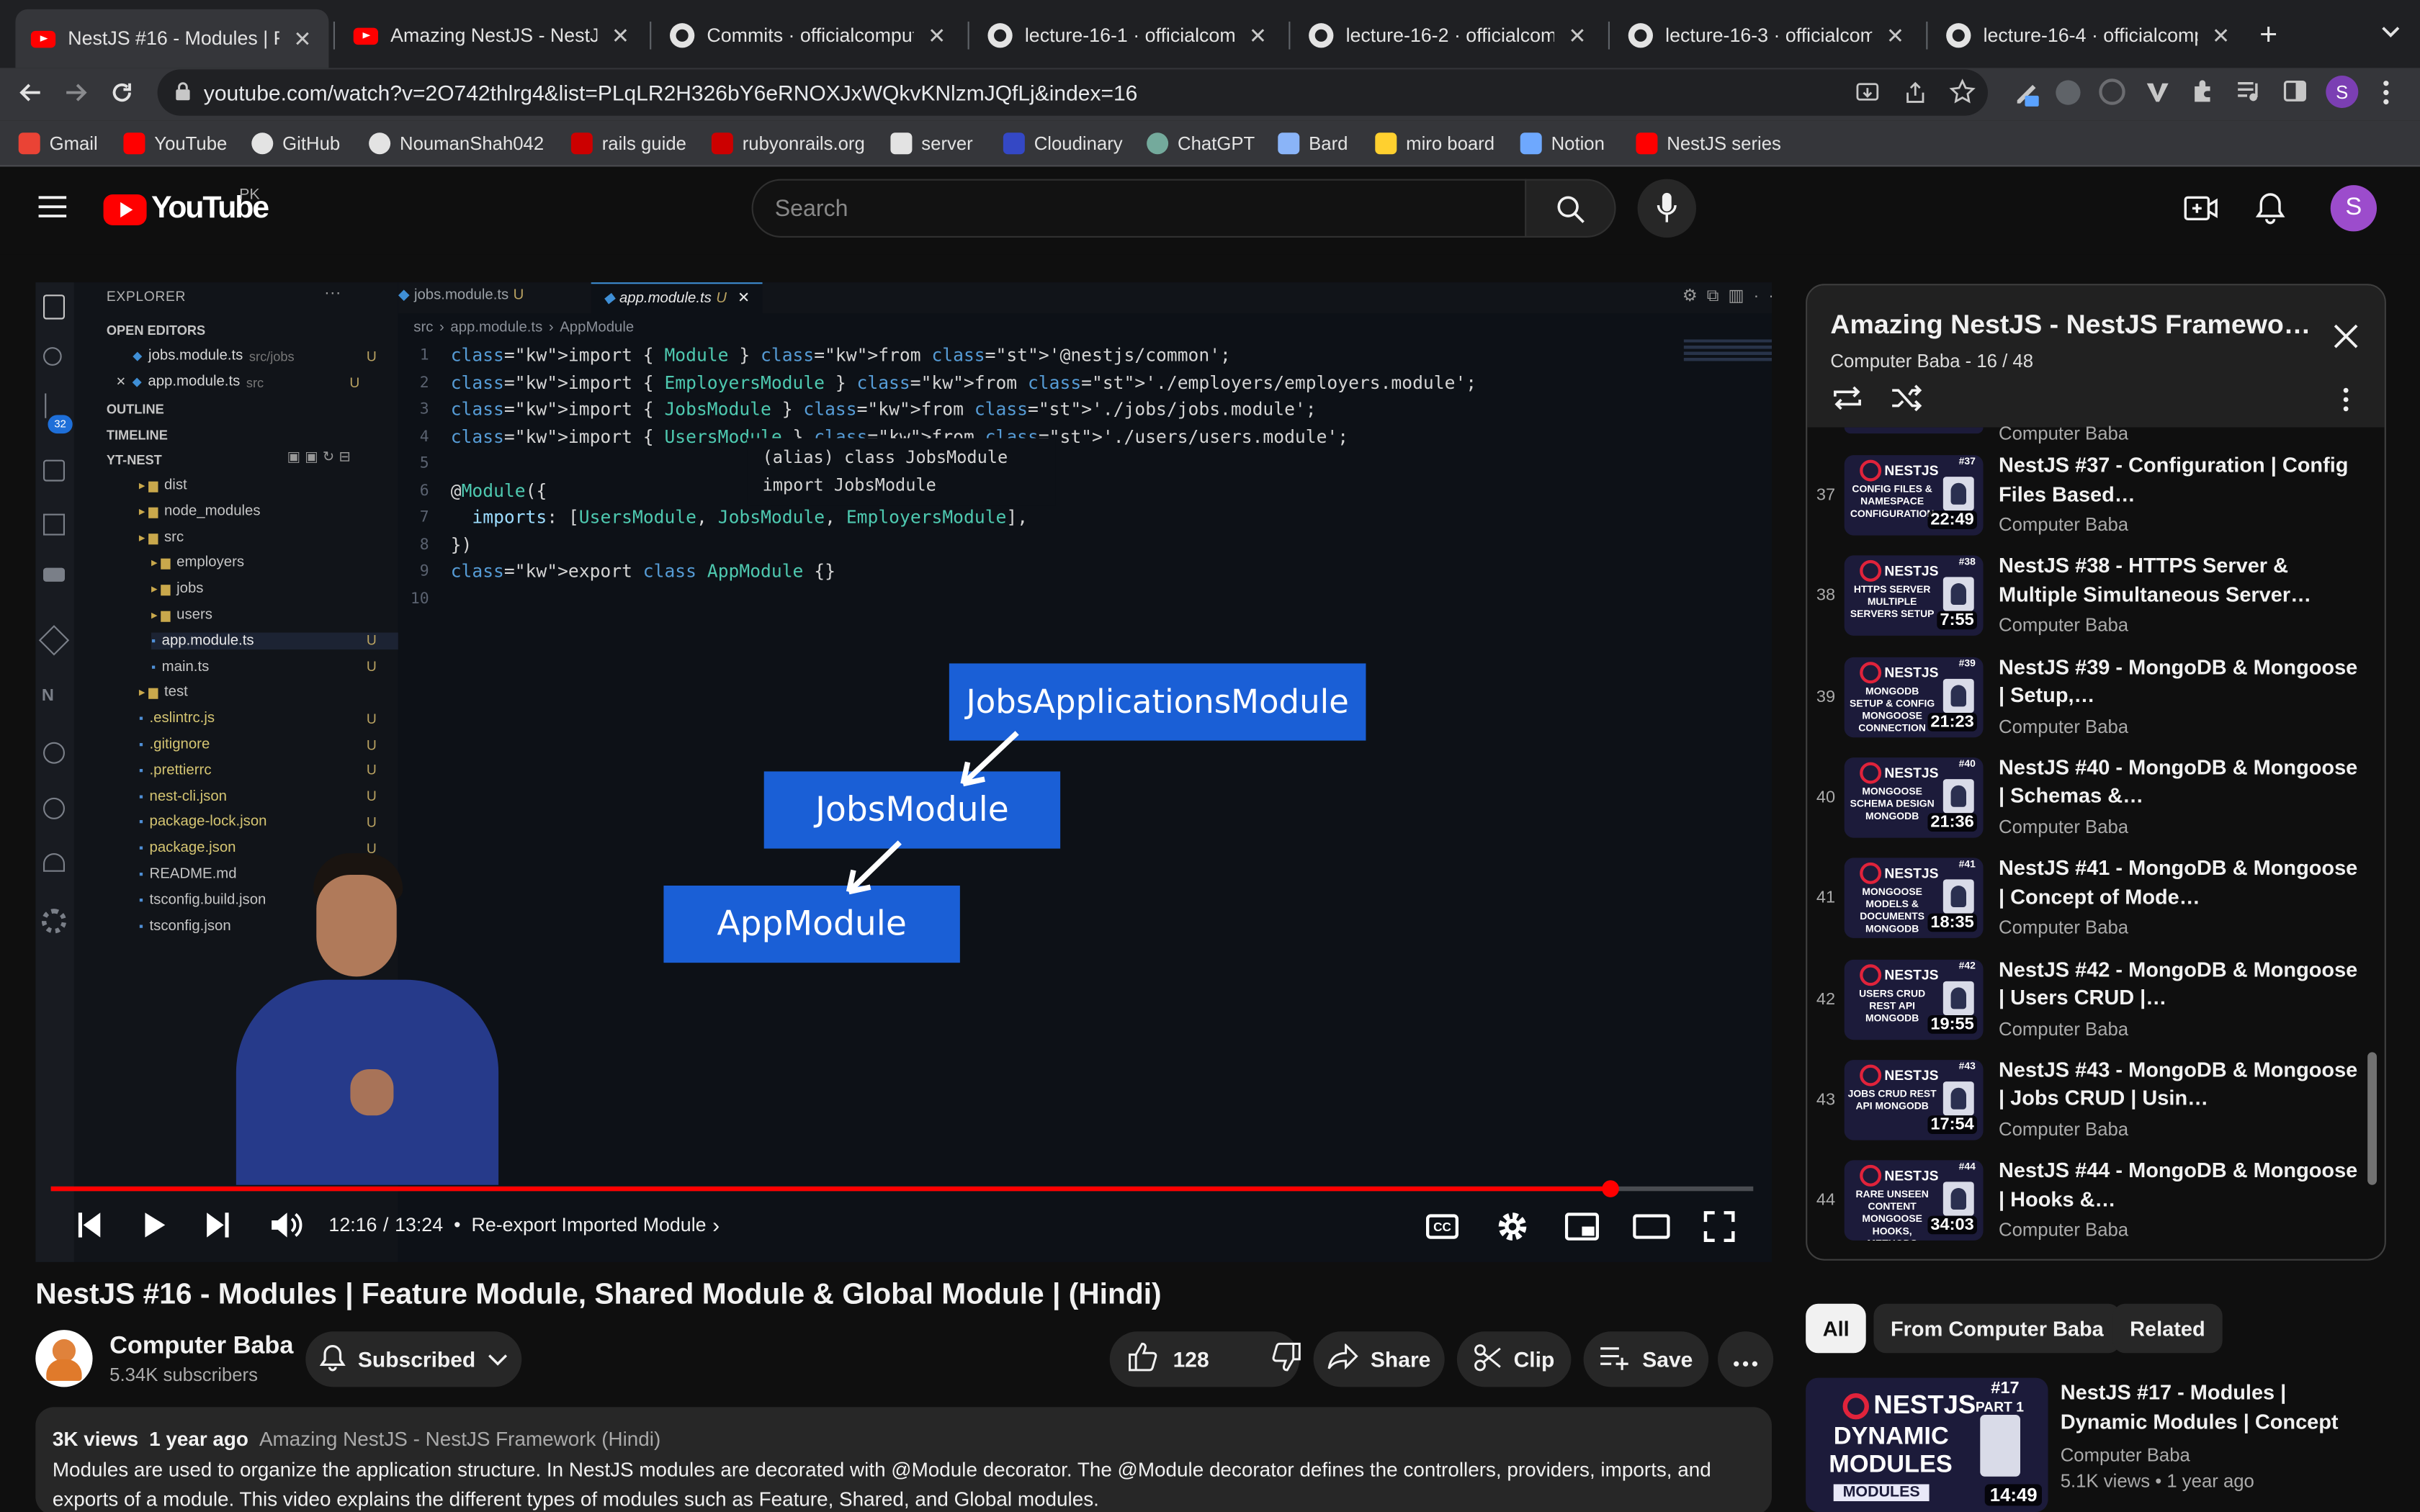 This screenshot has height=1512, width=2420. I want to click on thumb-line-1: DYNAMIC, so click(1891, 1437).